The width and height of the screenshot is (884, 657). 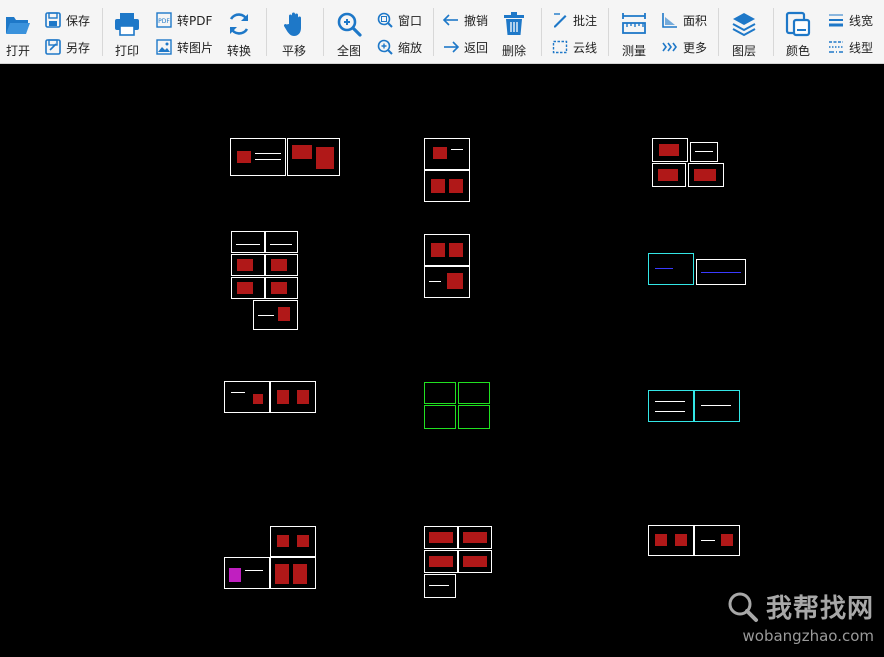 I want to click on line-type-button: 线型, so click(x=850, y=47).